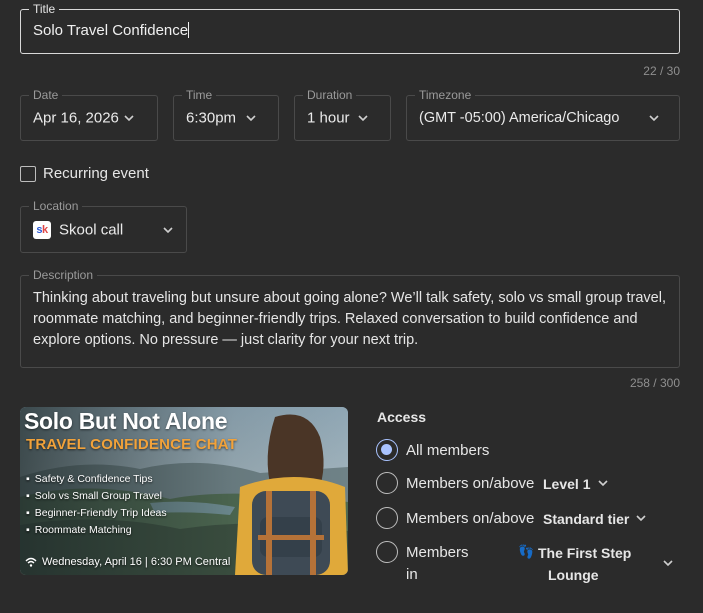 This screenshot has height=613, width=703. I want to click on timezone-legend: Timezone, so click(445, 95).